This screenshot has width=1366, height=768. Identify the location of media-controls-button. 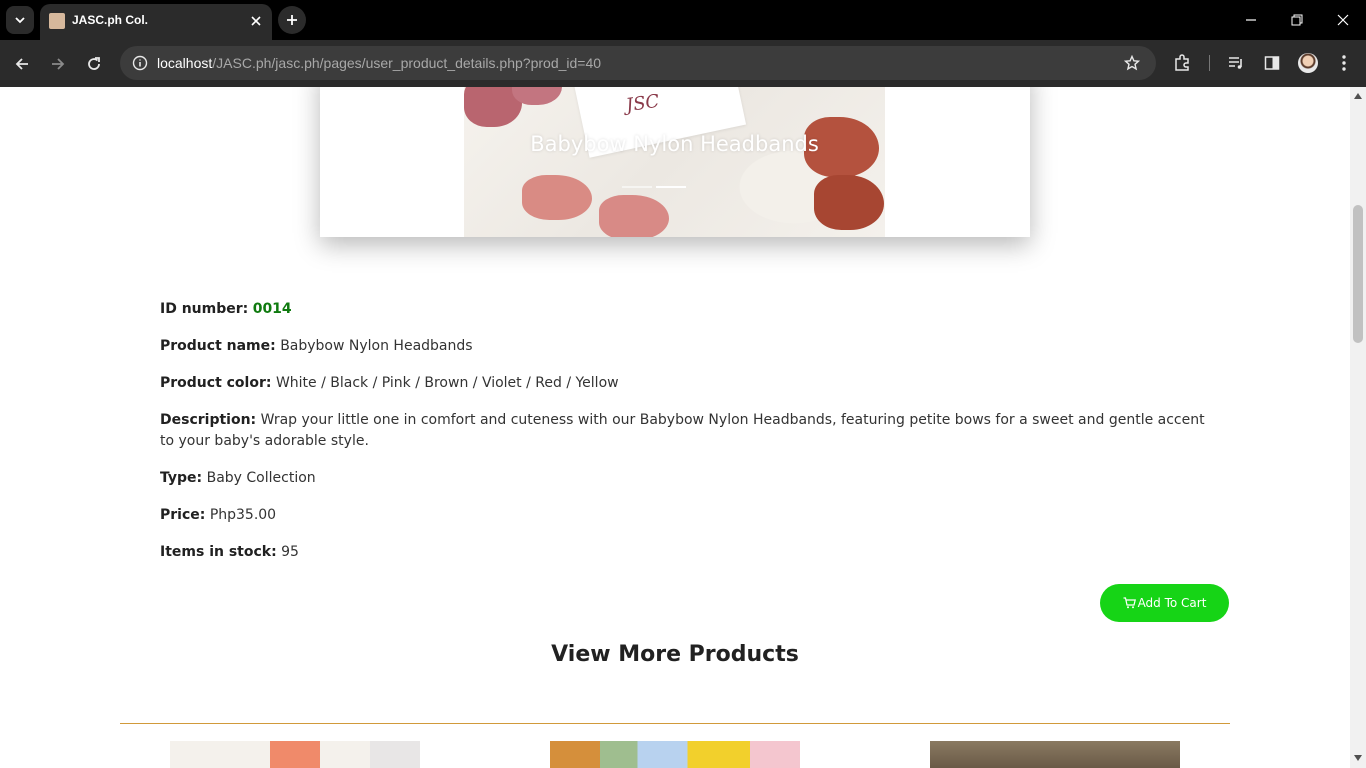
(1236, 63).